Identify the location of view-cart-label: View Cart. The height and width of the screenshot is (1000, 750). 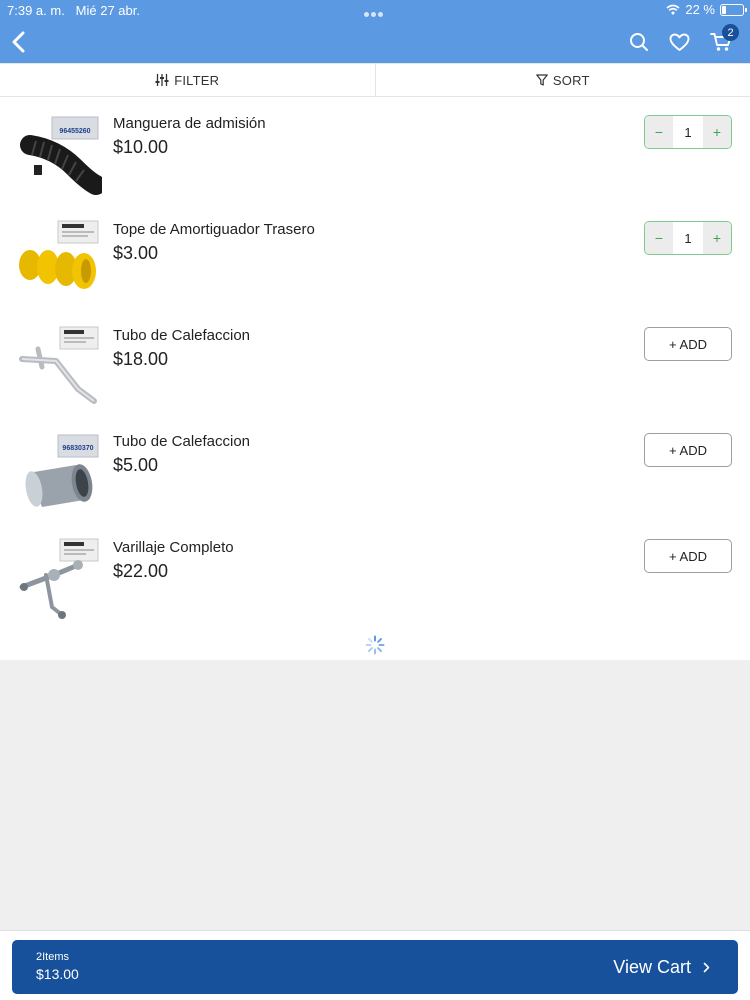
(652, 967).